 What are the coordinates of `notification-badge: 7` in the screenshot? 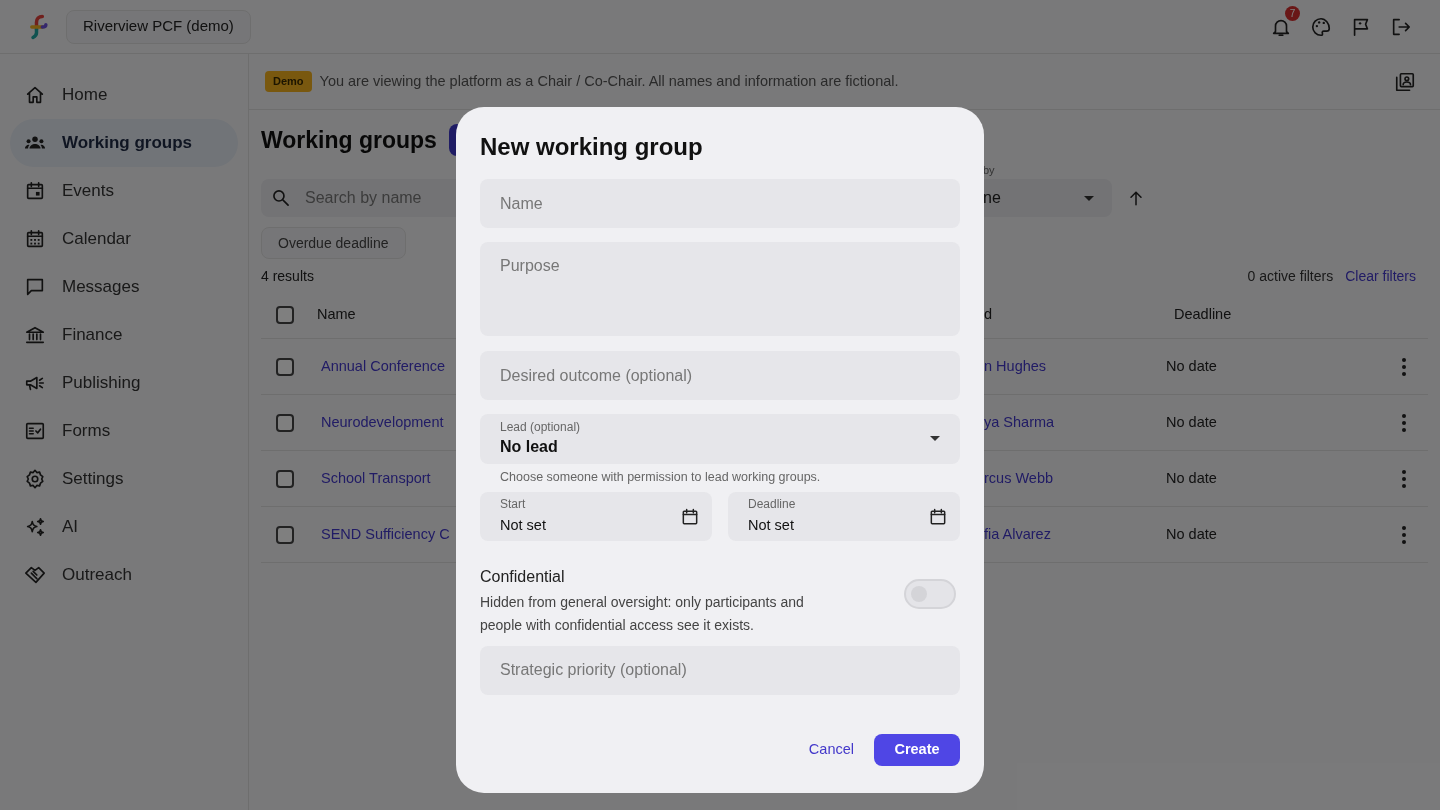 It's located at (1292, 13).